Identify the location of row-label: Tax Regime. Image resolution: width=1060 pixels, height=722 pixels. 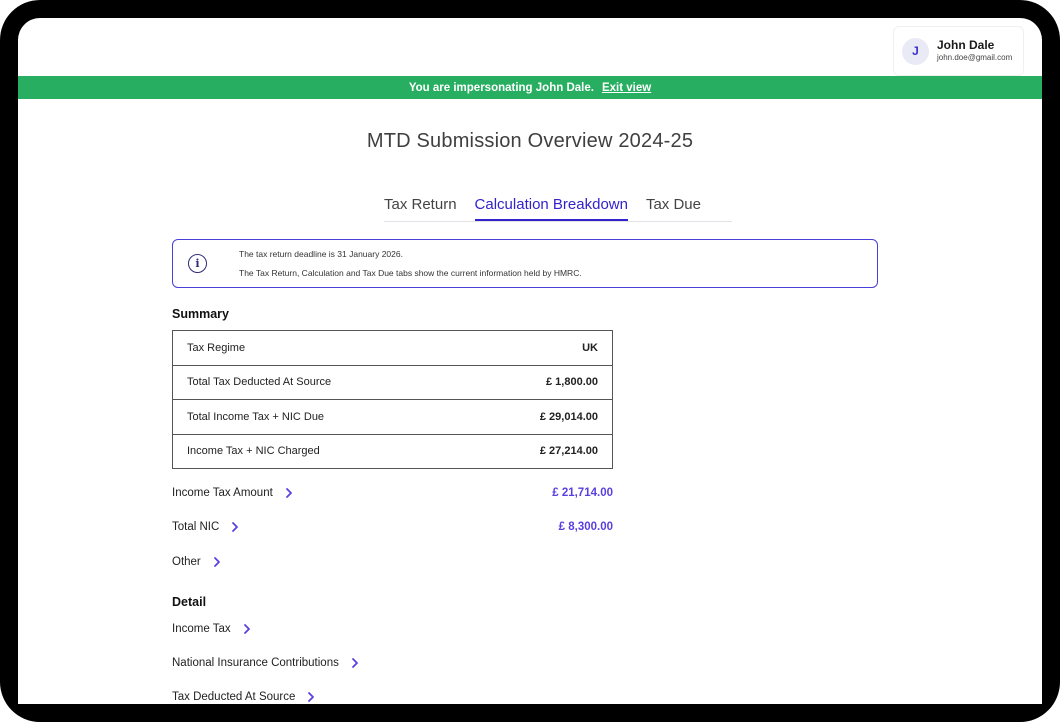
(216, 347).